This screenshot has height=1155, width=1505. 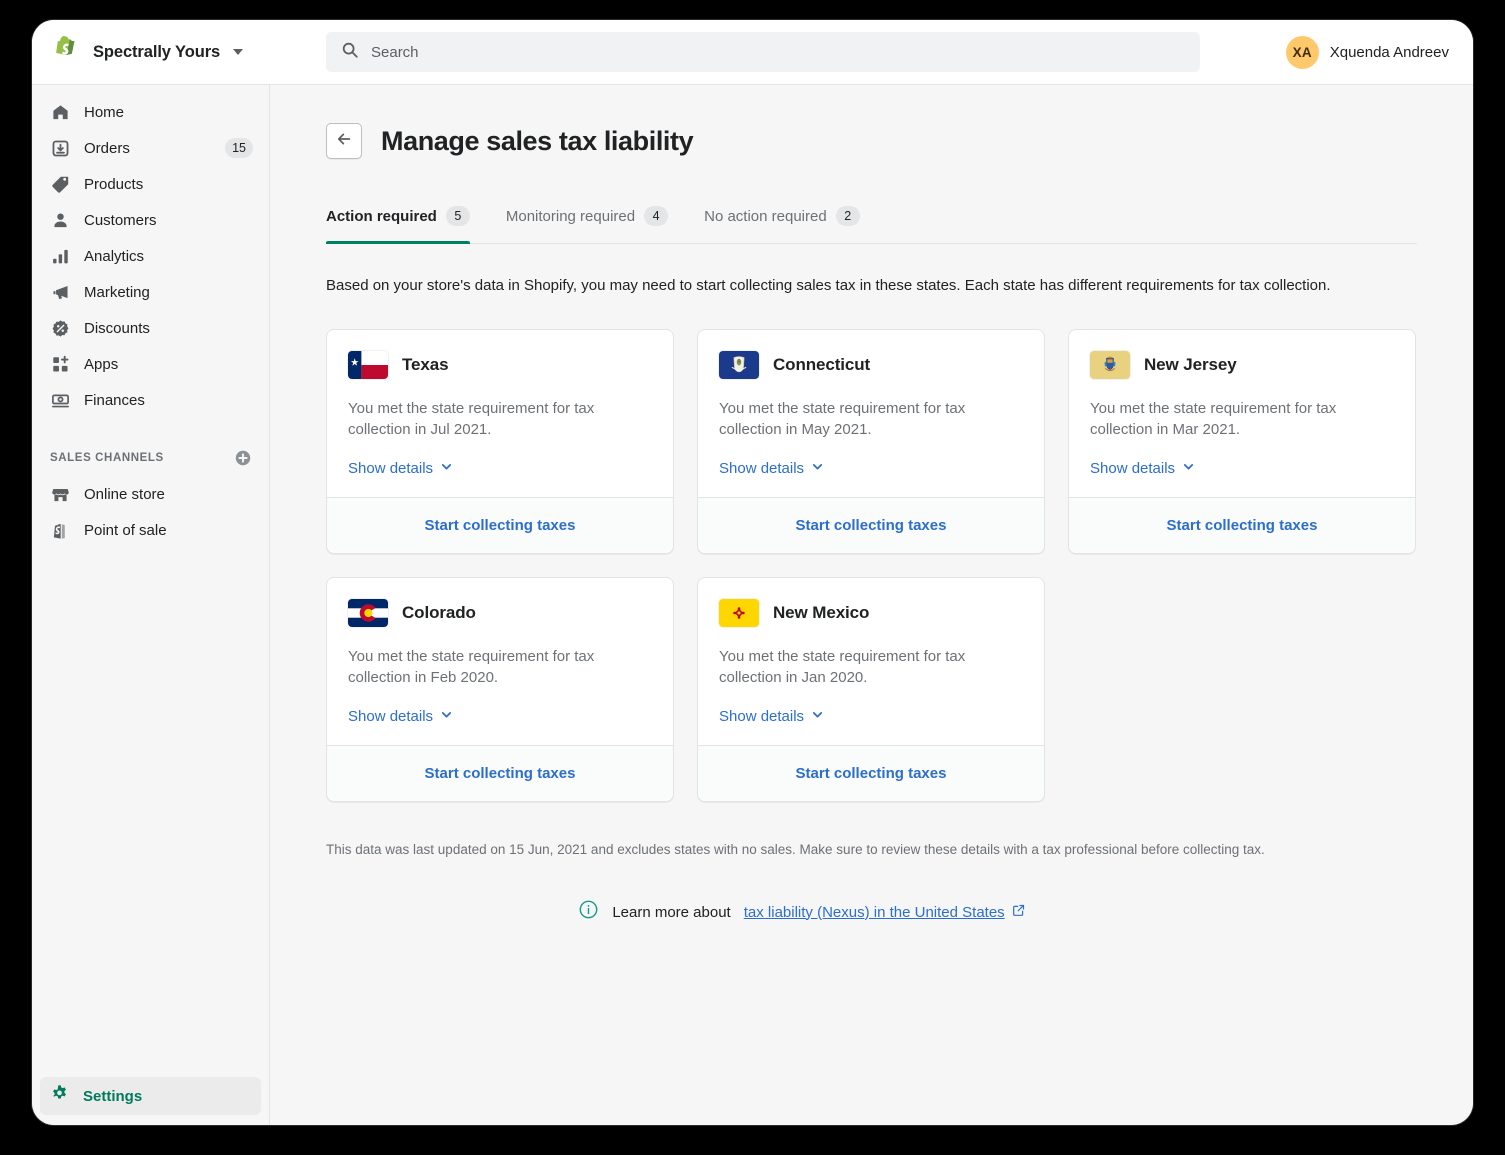 What do you see at coordinates (439, 612) in the screenshot?
I see `state-name: Colorado` at bounding box center [439, 612].